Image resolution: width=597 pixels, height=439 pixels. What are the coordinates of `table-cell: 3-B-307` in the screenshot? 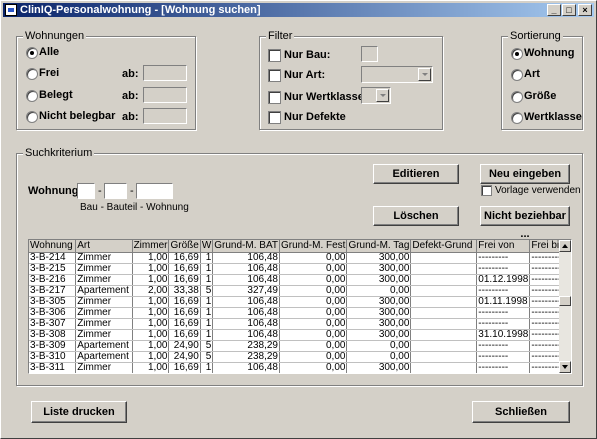 It's located at (53, 324).